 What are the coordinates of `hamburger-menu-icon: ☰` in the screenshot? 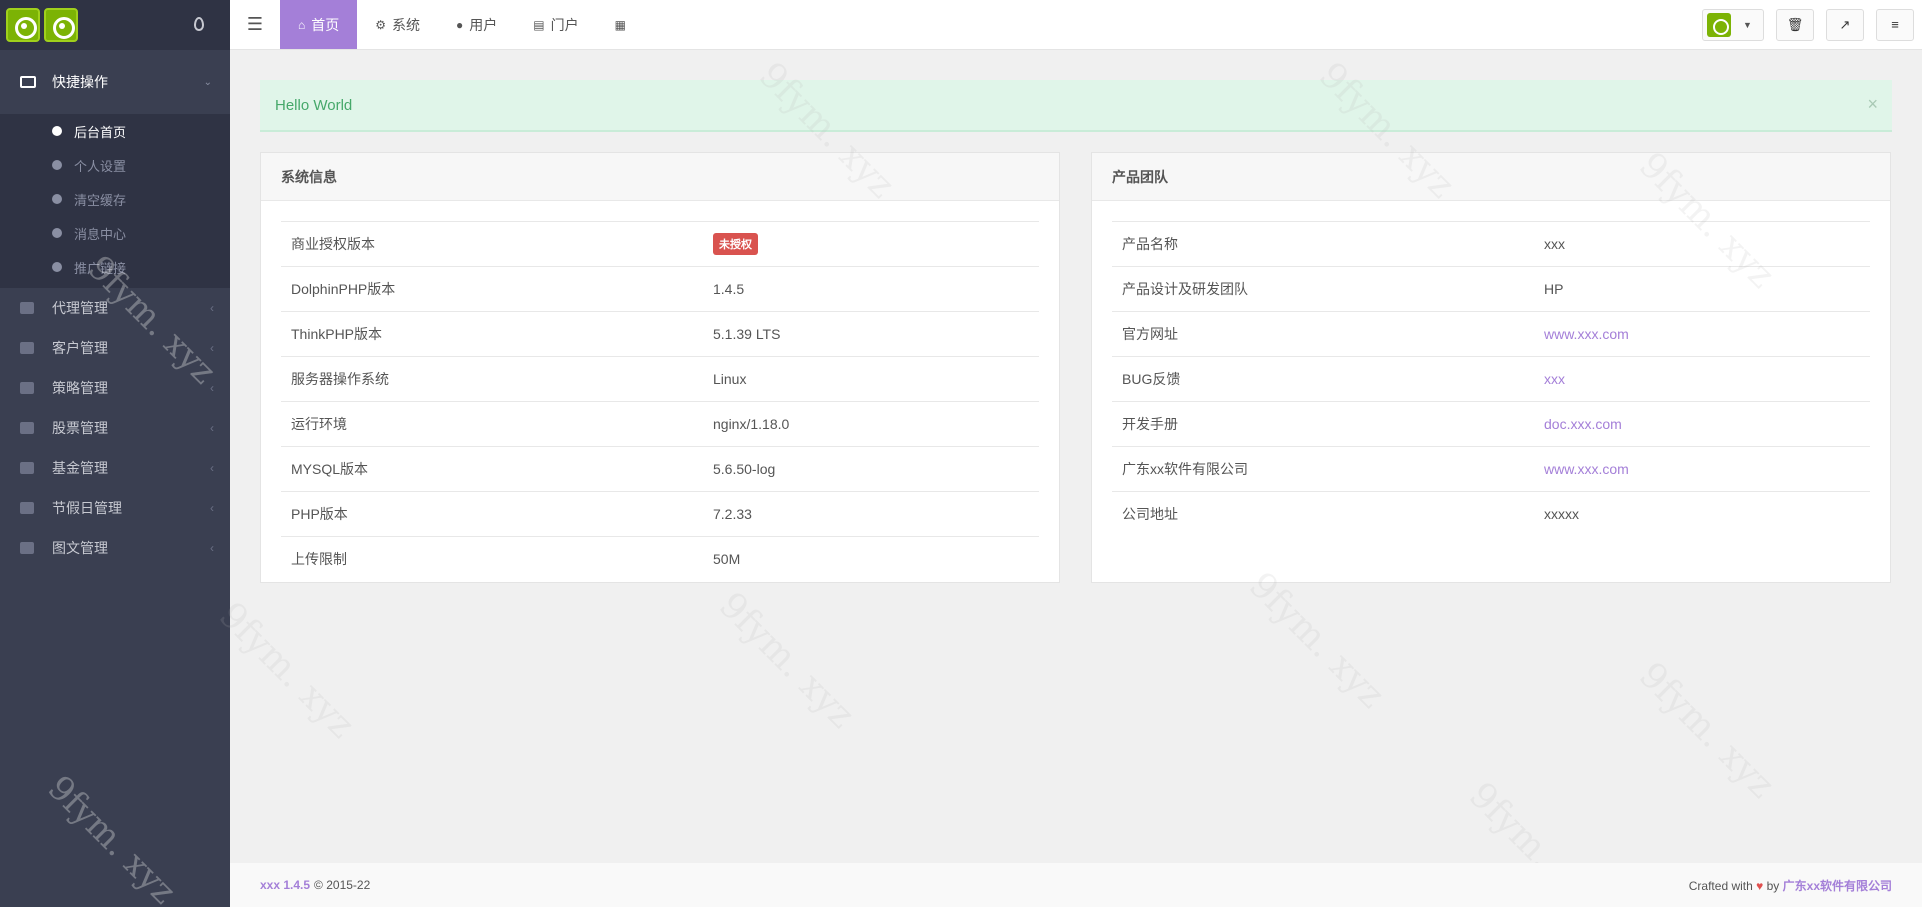 It's located at (255, 24).